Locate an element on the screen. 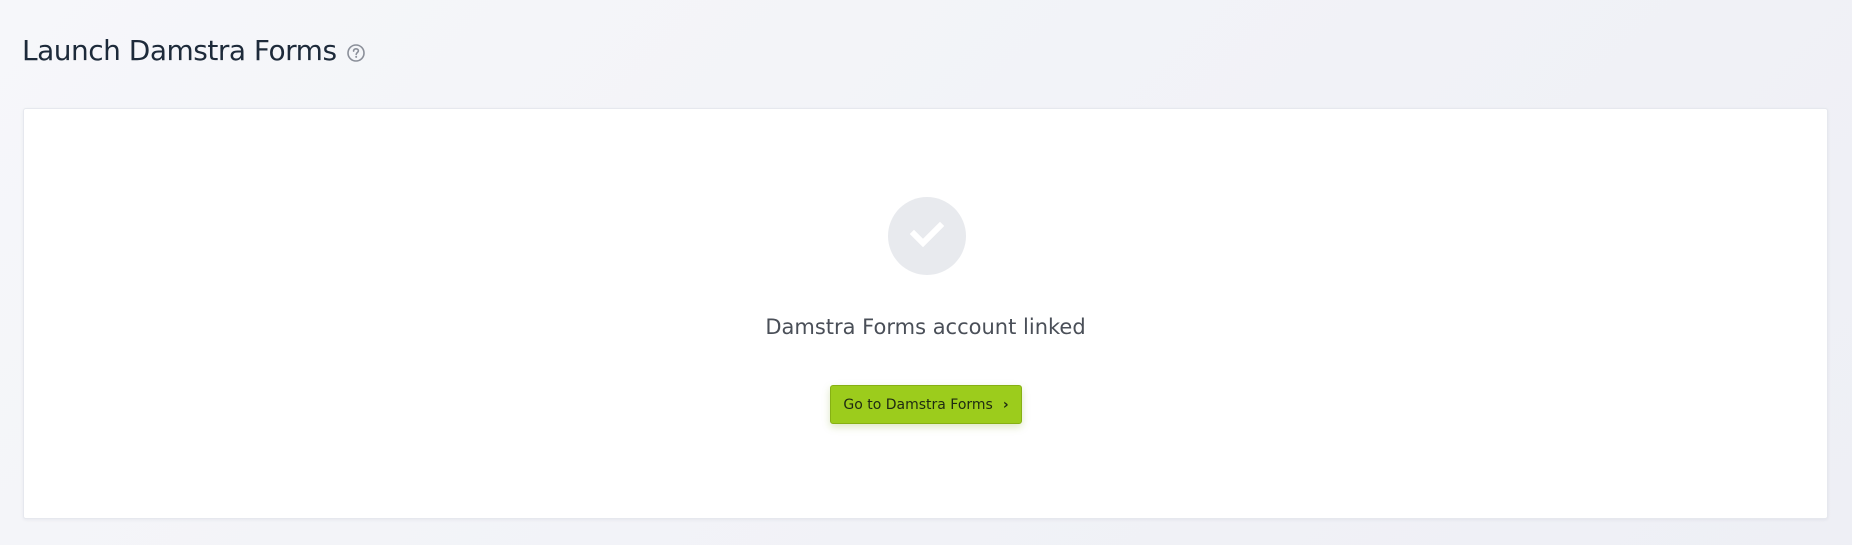 The width and height of the screenshot is (1852, 545). go-to-damstra-forms-button: Go to Damstra Forms › is located at coordinates (926, 404).